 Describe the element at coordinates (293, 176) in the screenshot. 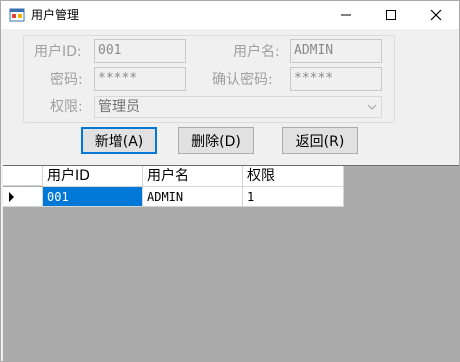

I see `column-header-permission: 权限` at that location.